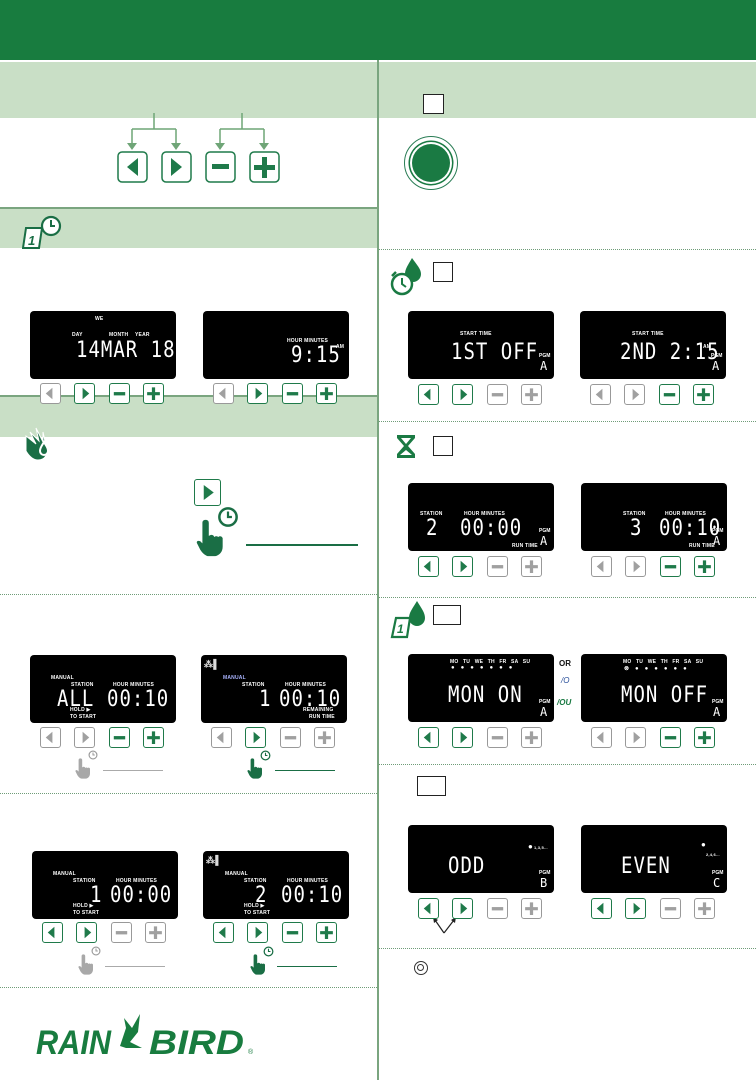 This screenshot has height=1080, width=756. Describe the element at coordinates (485, 668) in the screenshot. I see `lcd-symbol: ●●●●●●●` at that location.